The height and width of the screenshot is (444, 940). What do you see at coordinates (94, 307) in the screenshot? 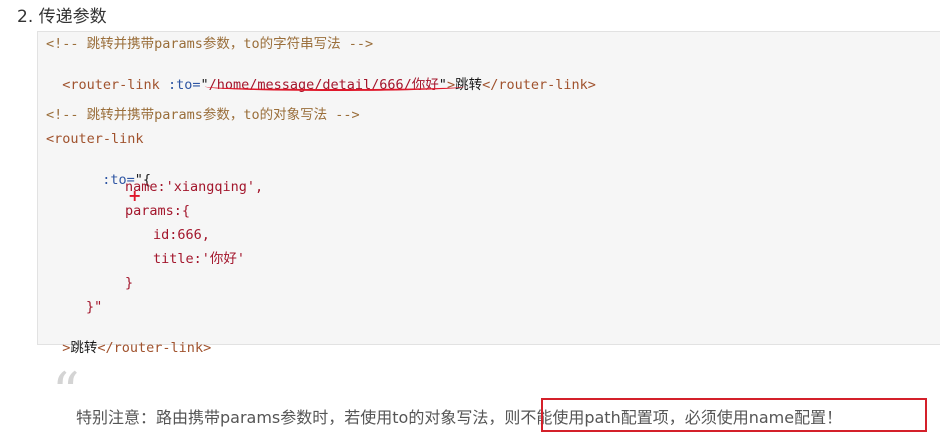
I see `code-line-object-close: }"` at bounding box center [94, 307].